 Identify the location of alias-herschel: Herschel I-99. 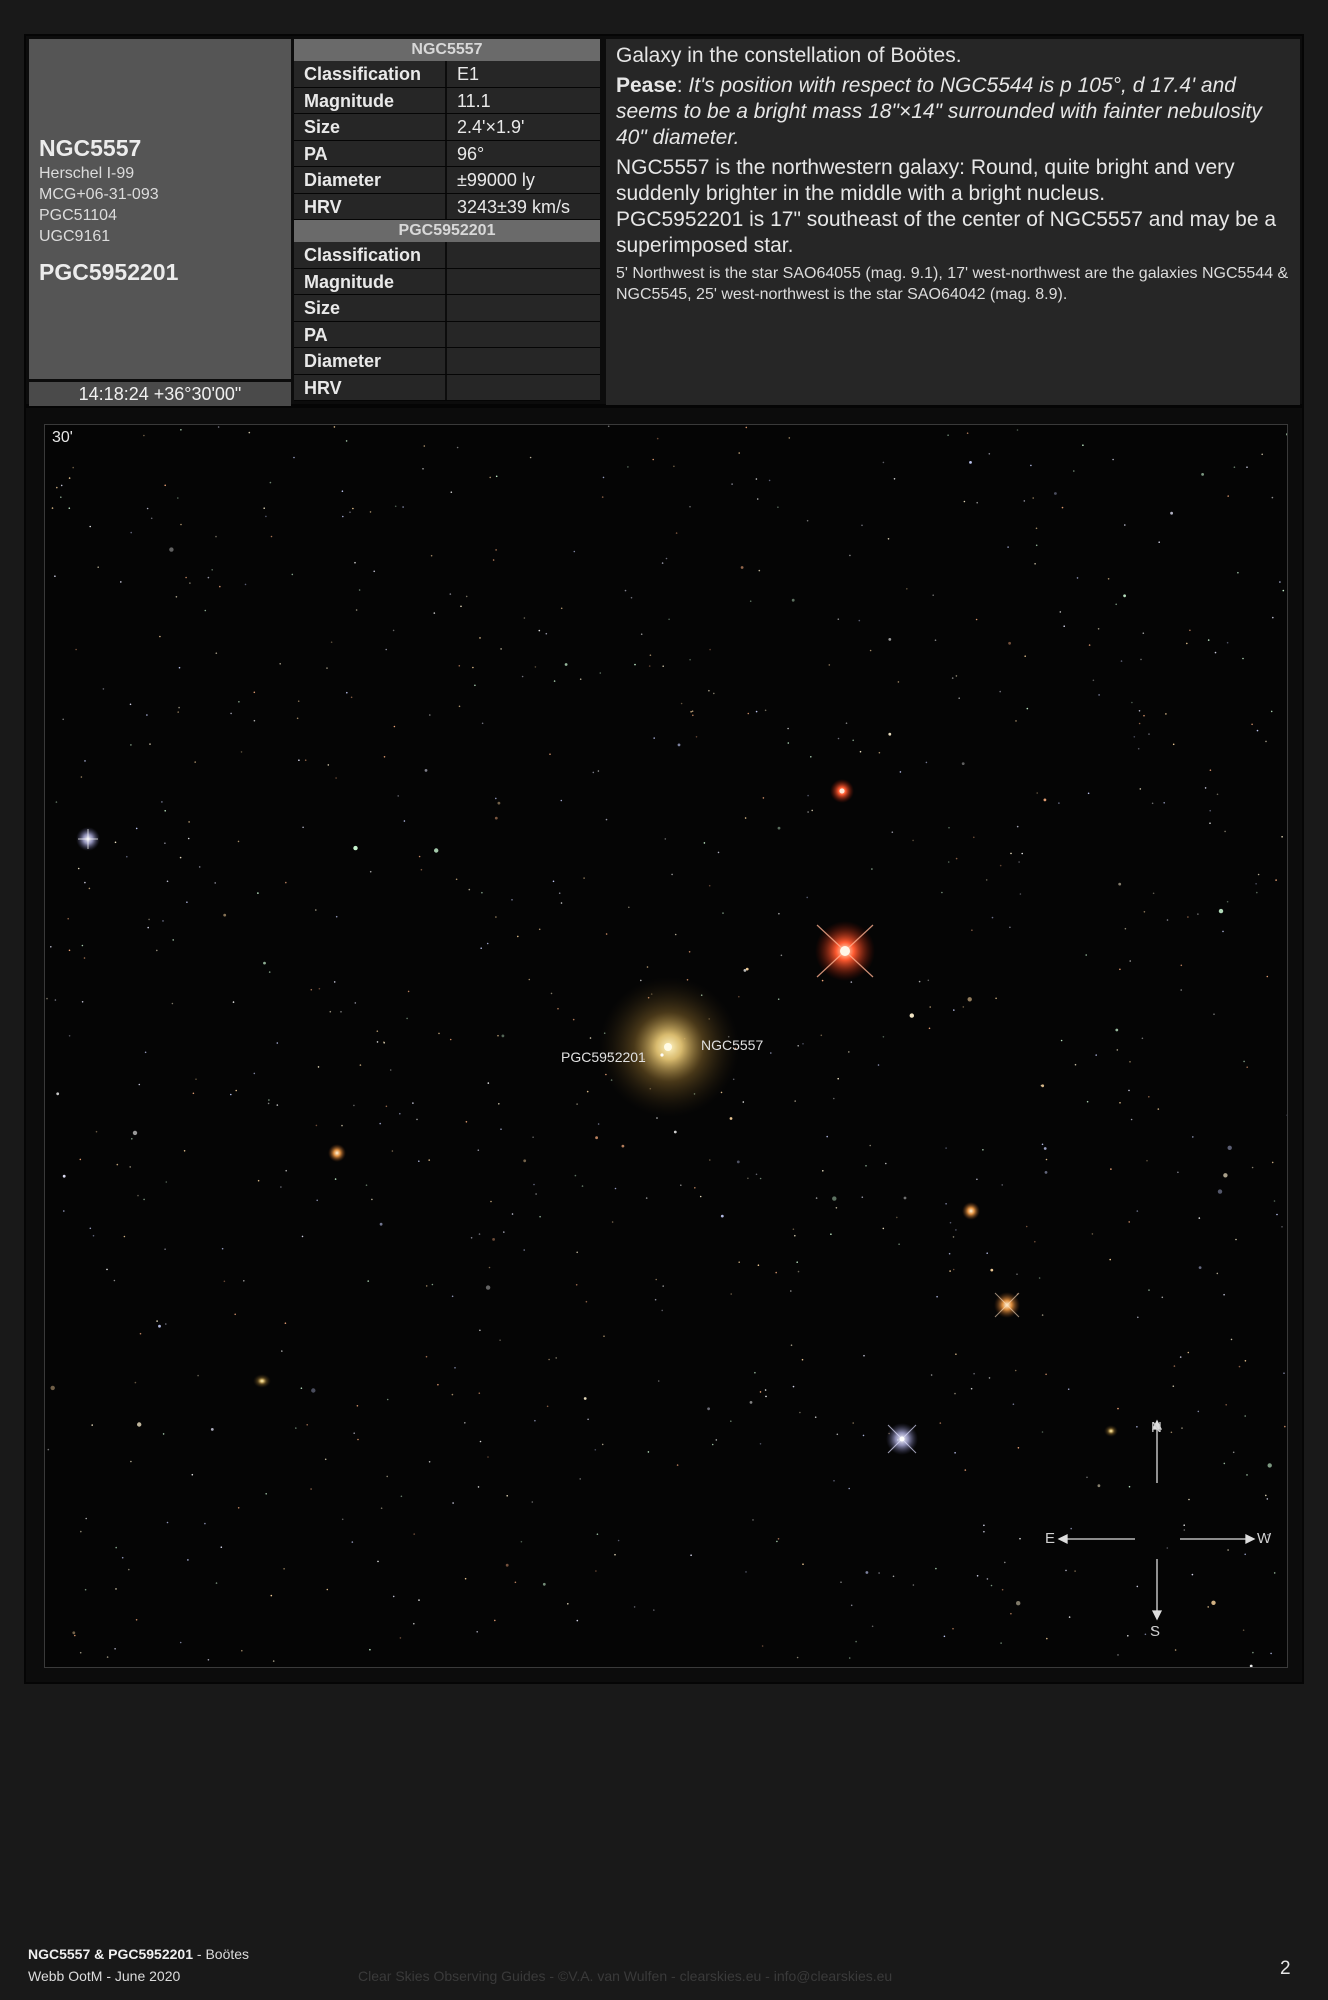
(87, 173).